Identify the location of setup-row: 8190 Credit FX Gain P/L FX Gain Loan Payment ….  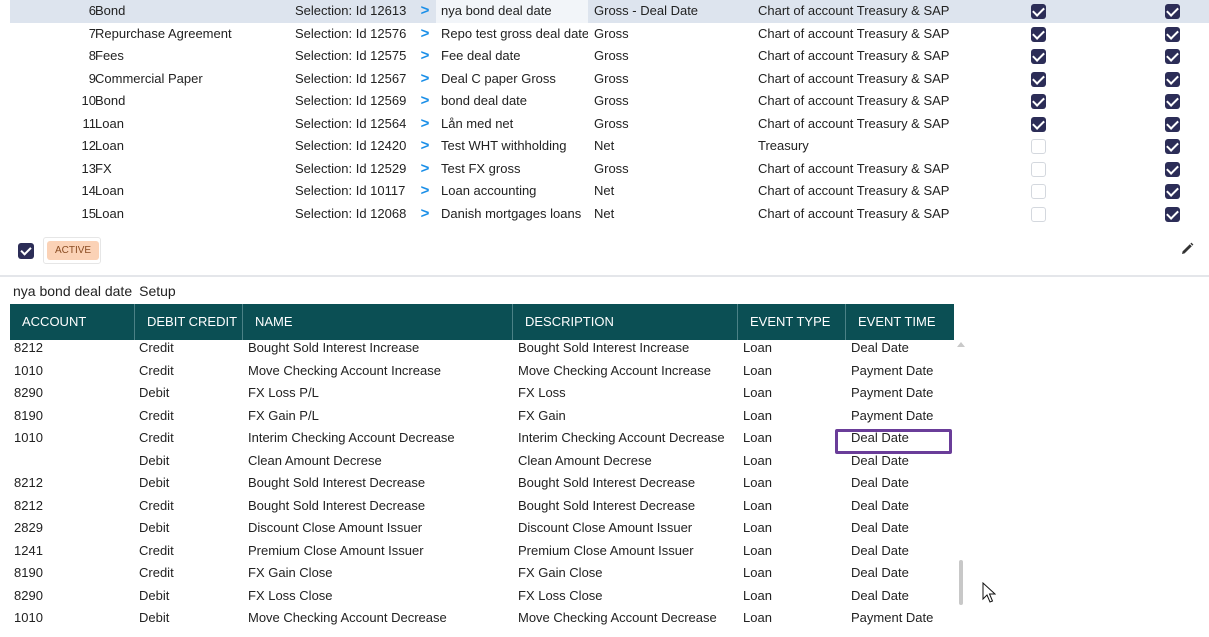
(482, 416).